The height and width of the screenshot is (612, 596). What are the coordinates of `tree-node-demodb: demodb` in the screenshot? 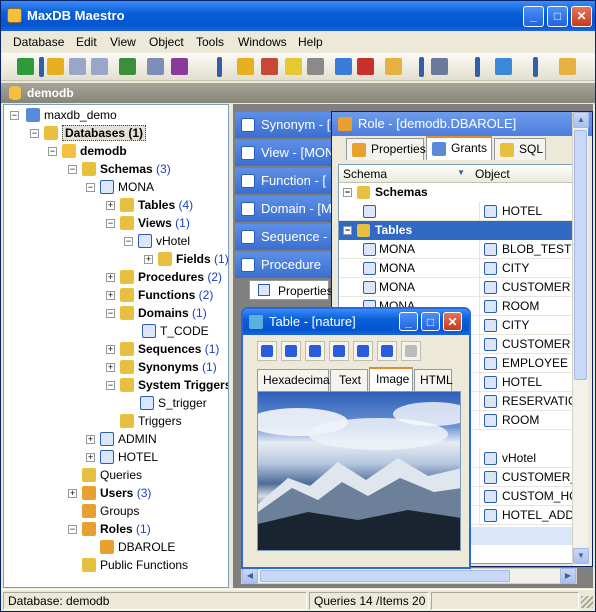 It's located at (94, 152).